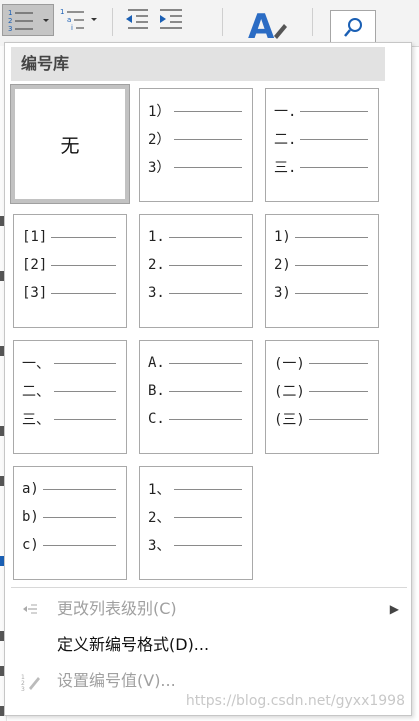 This screenshot has height=721, width=419. What do you see at coordinates (322, 397) in the screenshot?
I see `numbering-option: (一) (二) (三)` at bounding box center [322, 397].